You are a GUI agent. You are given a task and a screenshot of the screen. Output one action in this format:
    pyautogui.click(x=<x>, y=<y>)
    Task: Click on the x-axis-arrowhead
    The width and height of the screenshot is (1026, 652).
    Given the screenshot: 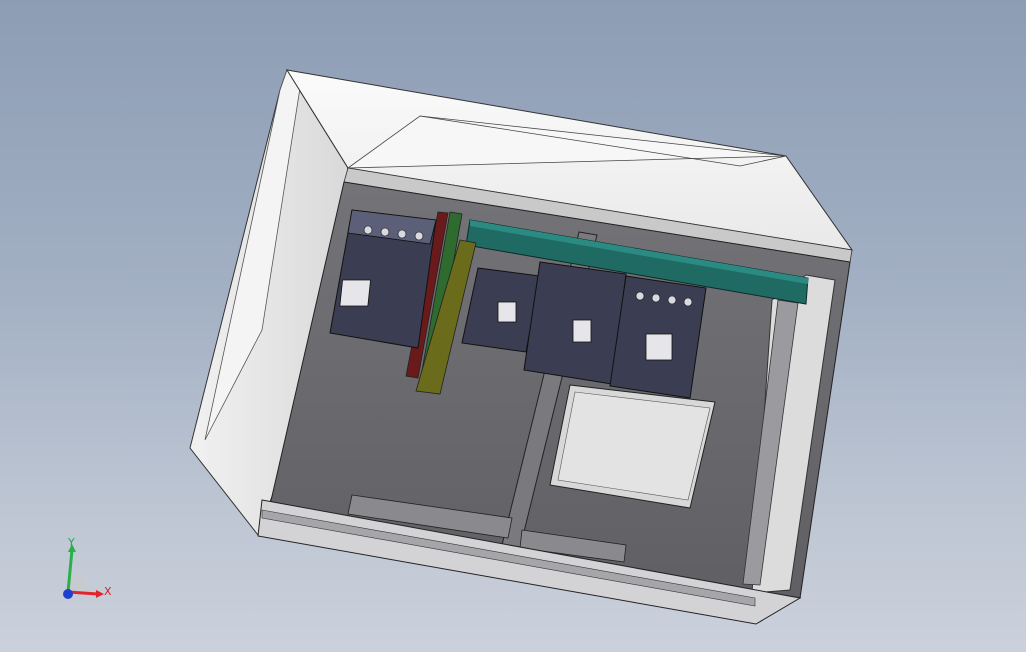 What is the action you would take?
    pyautogui.click(x=100, y=594)
    